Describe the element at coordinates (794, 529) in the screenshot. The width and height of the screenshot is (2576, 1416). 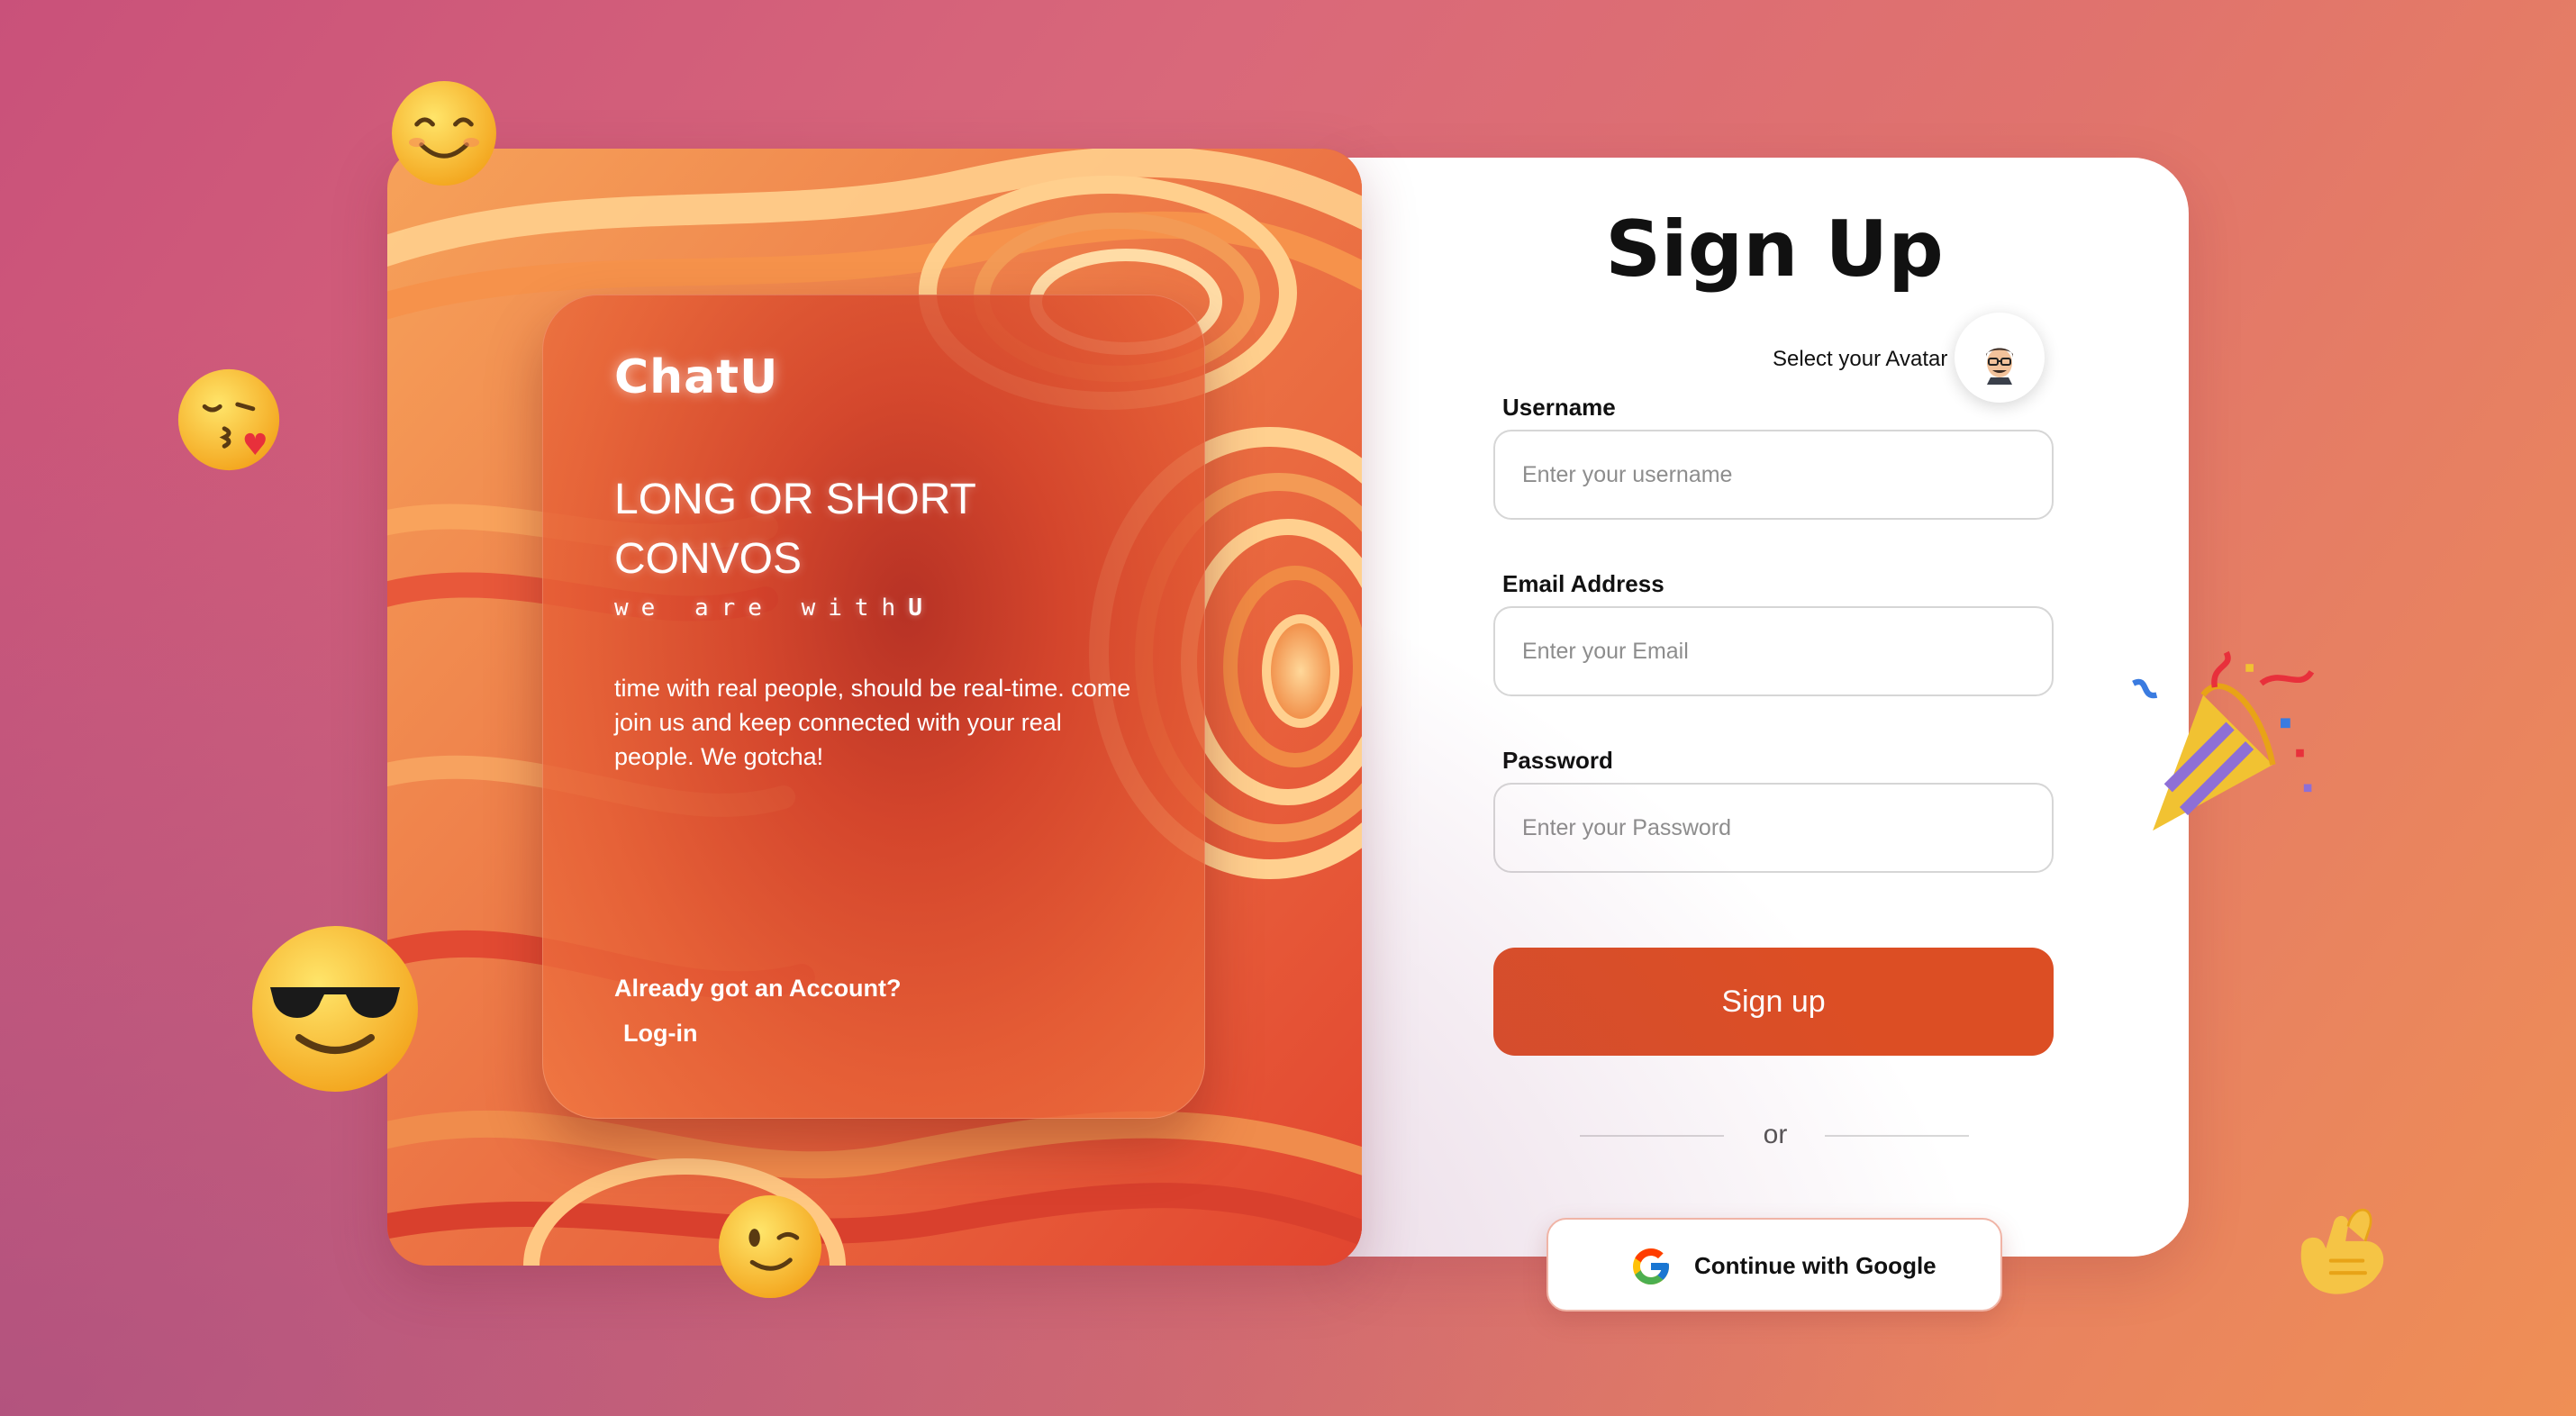
I see `hero-headline: LONG OR SHORT CONVOS` at that location.